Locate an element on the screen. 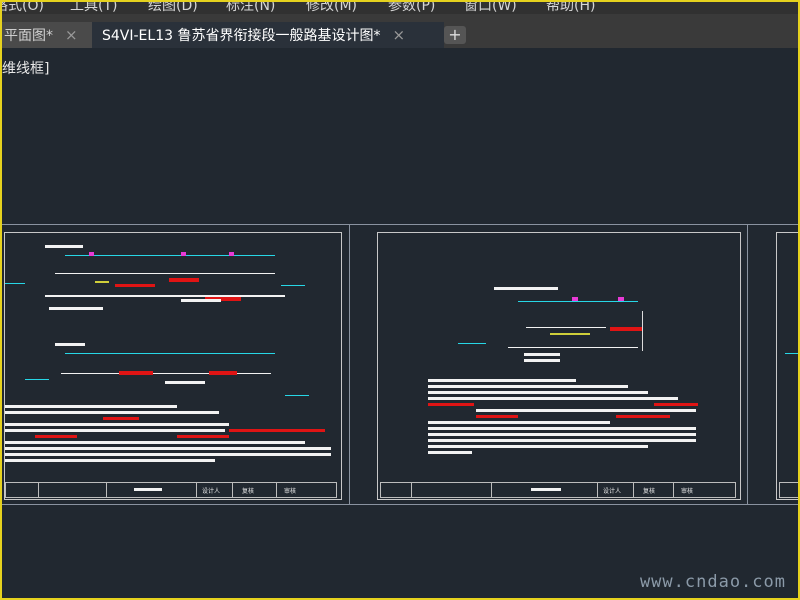 The width and height of the screenshot is (800, 600). layout-border-top is located at coordinates (400, 224).